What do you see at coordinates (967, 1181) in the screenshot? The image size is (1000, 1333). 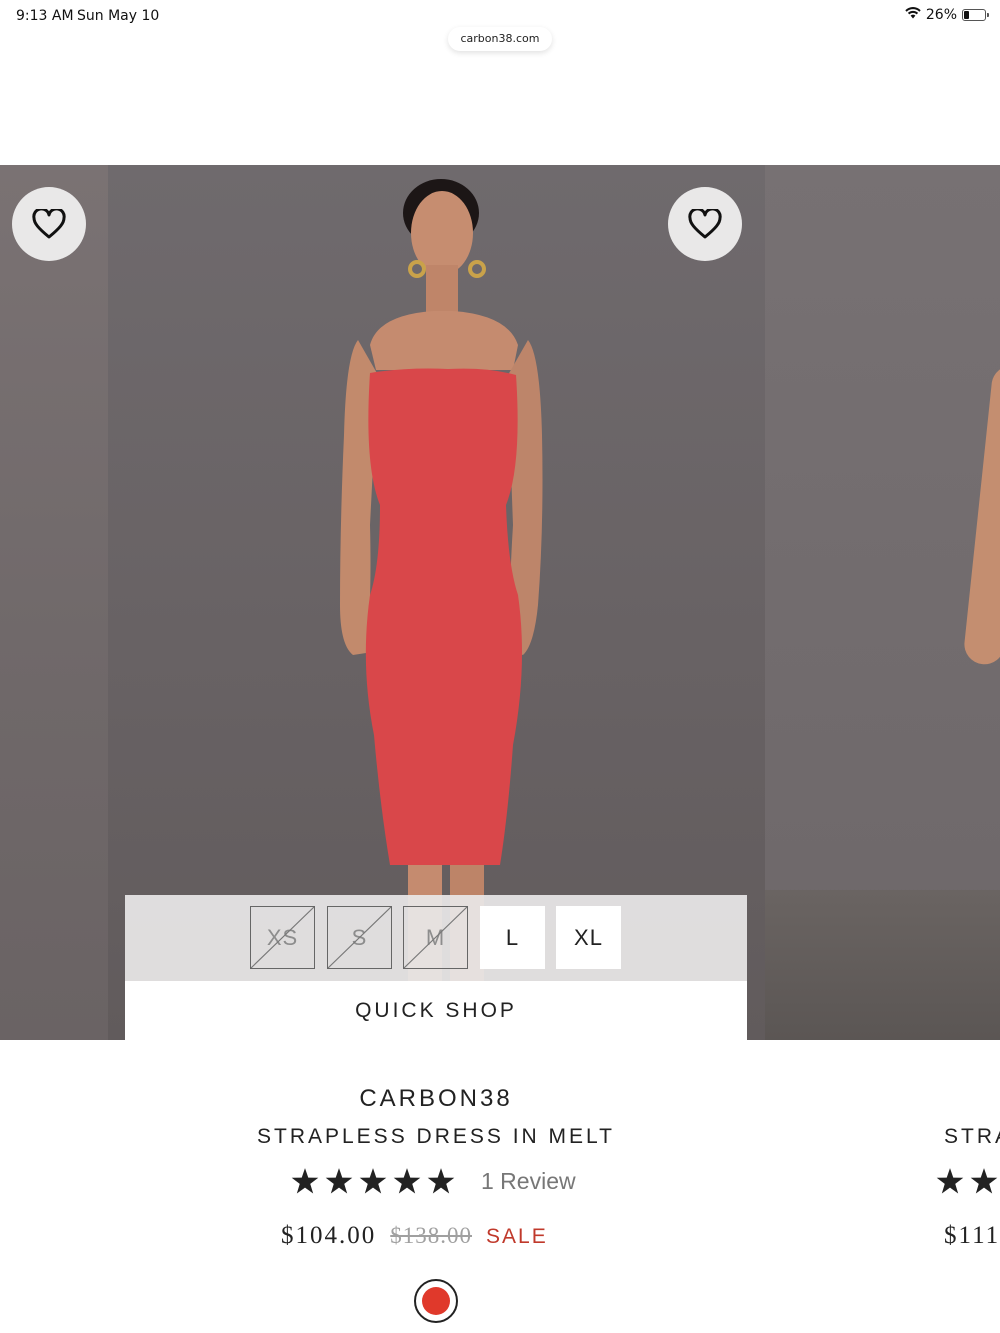 I see `next-product-rating` at bounding box center [967, 1181].